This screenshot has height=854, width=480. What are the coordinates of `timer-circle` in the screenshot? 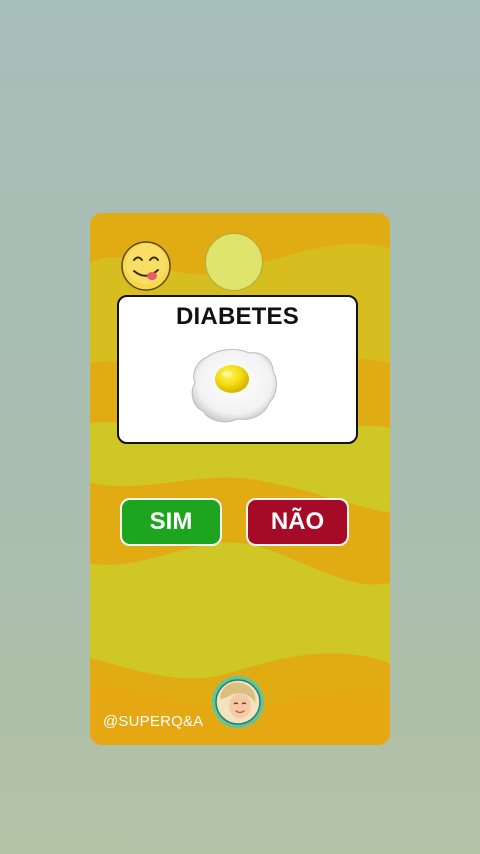 It's located at (234, 262).